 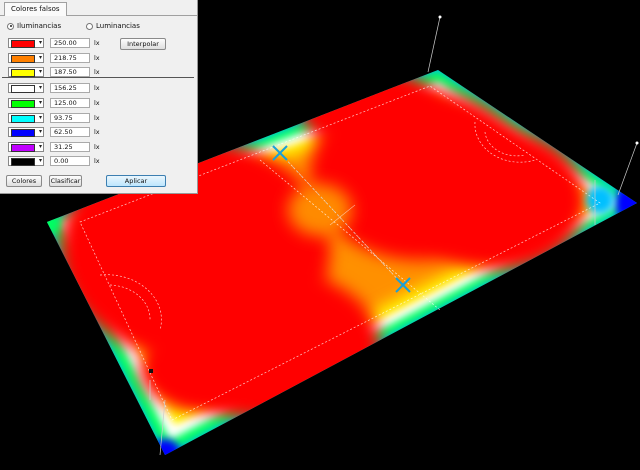 I want to click on color-row: ▾ 93.75 lx, so click(x=99, y=118).